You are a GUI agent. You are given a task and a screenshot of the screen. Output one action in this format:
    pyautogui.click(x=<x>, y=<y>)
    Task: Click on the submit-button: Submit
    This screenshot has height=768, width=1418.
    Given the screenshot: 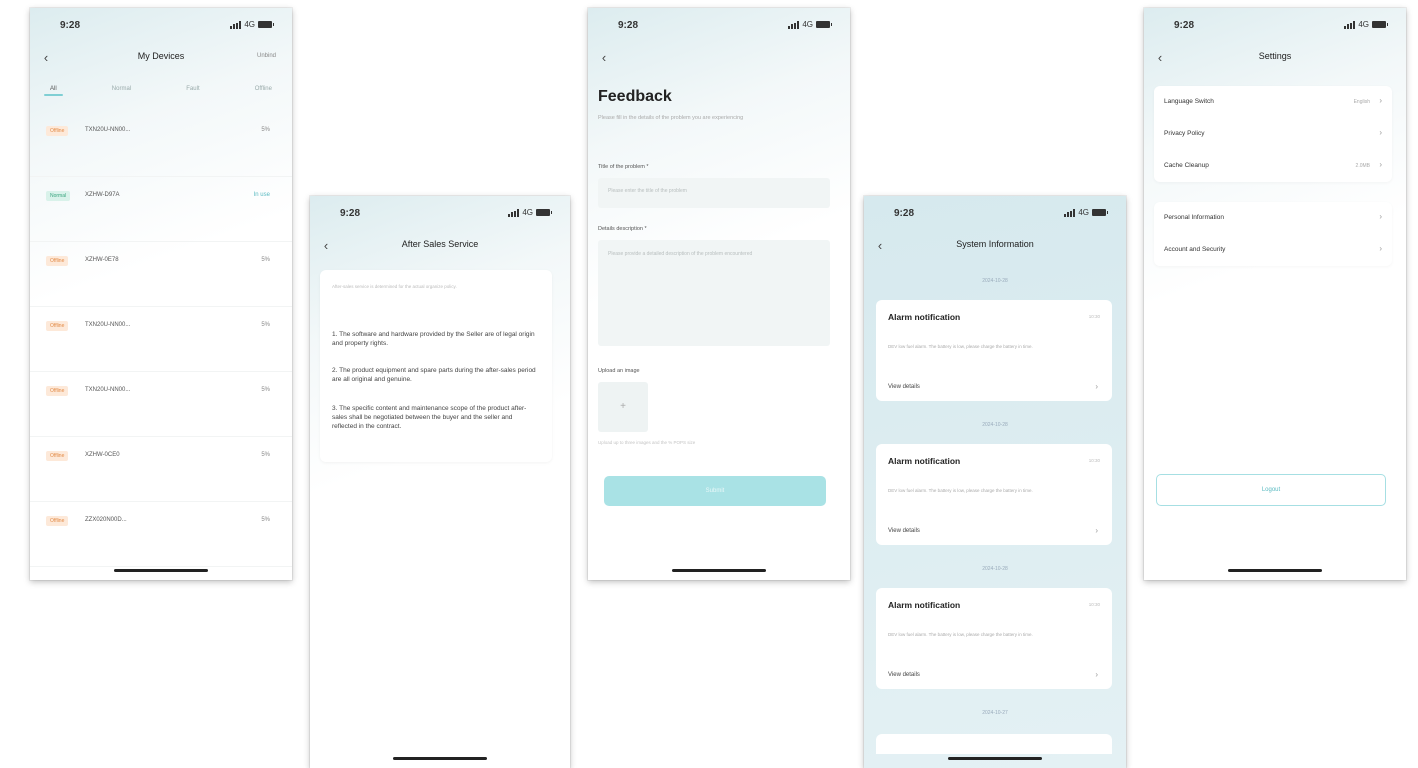 What is the action you would take?
    pyautogui.click(x=715, y=491)
    